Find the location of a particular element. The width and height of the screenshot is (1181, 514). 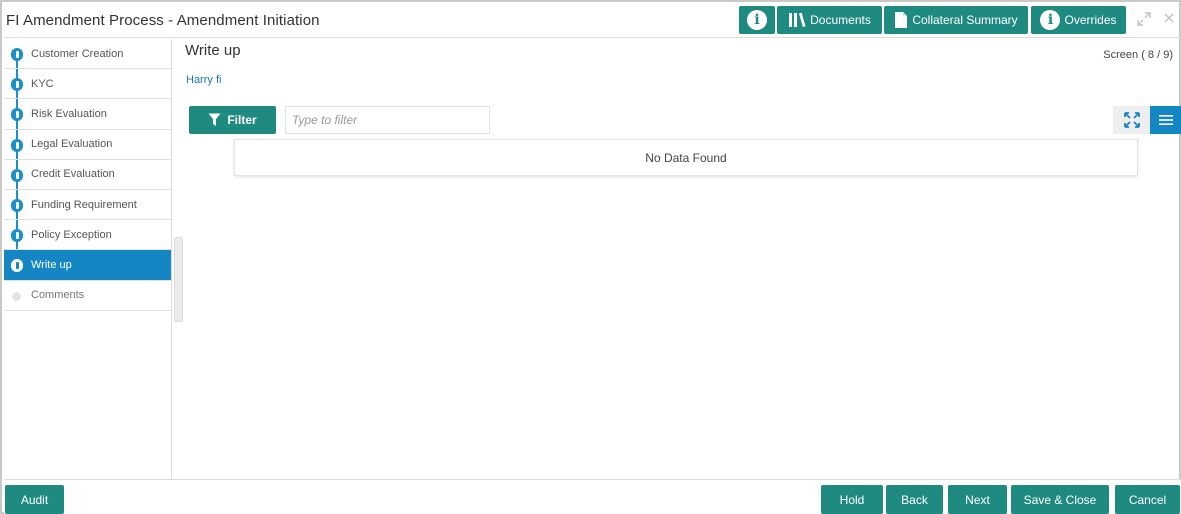

filter-label: Filter is located at coordinates (242, 120).